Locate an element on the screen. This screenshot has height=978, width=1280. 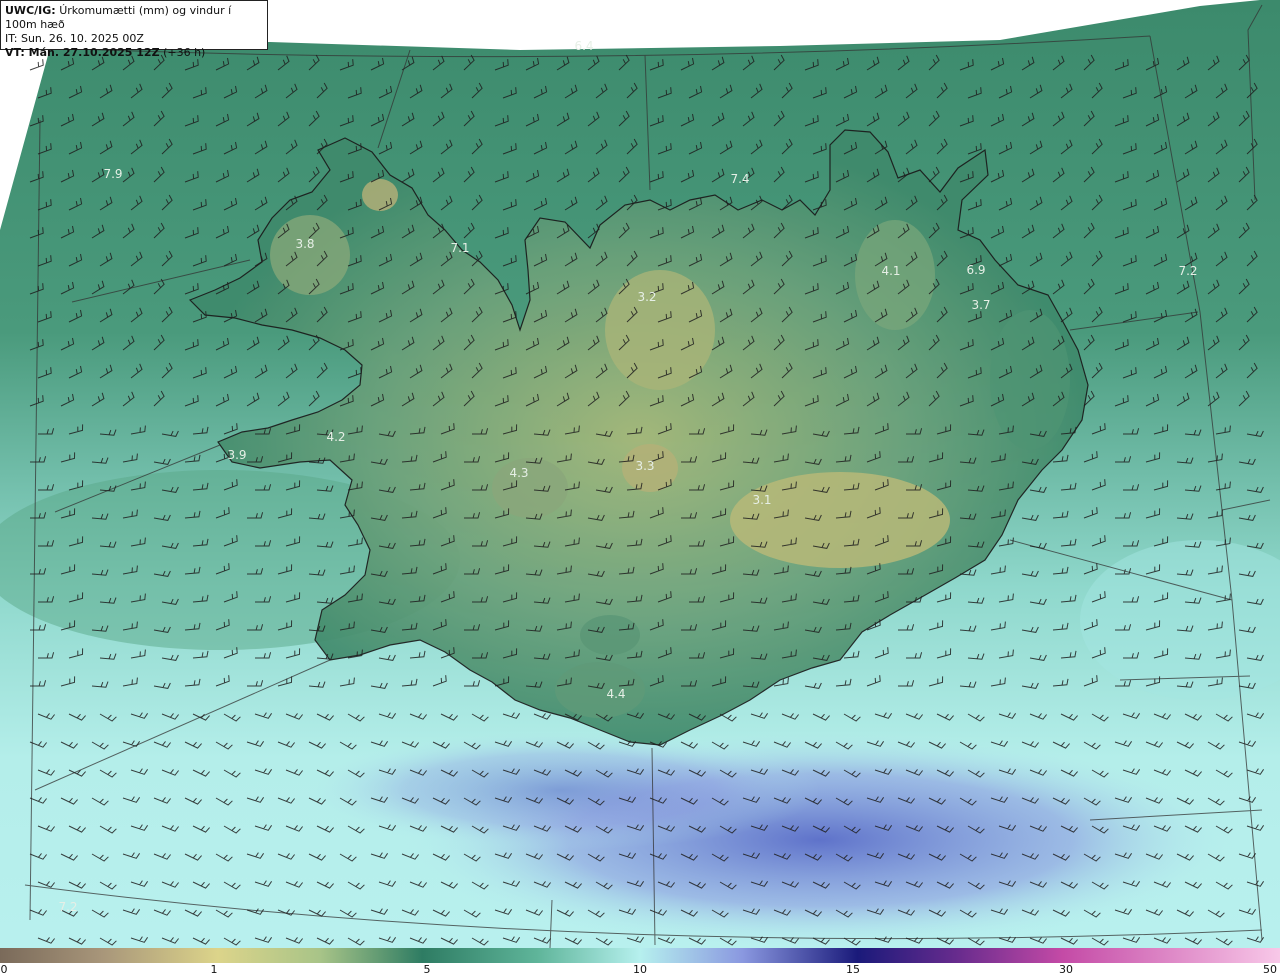
map-value-label: 3.7 is located at coordinates (980, 305).